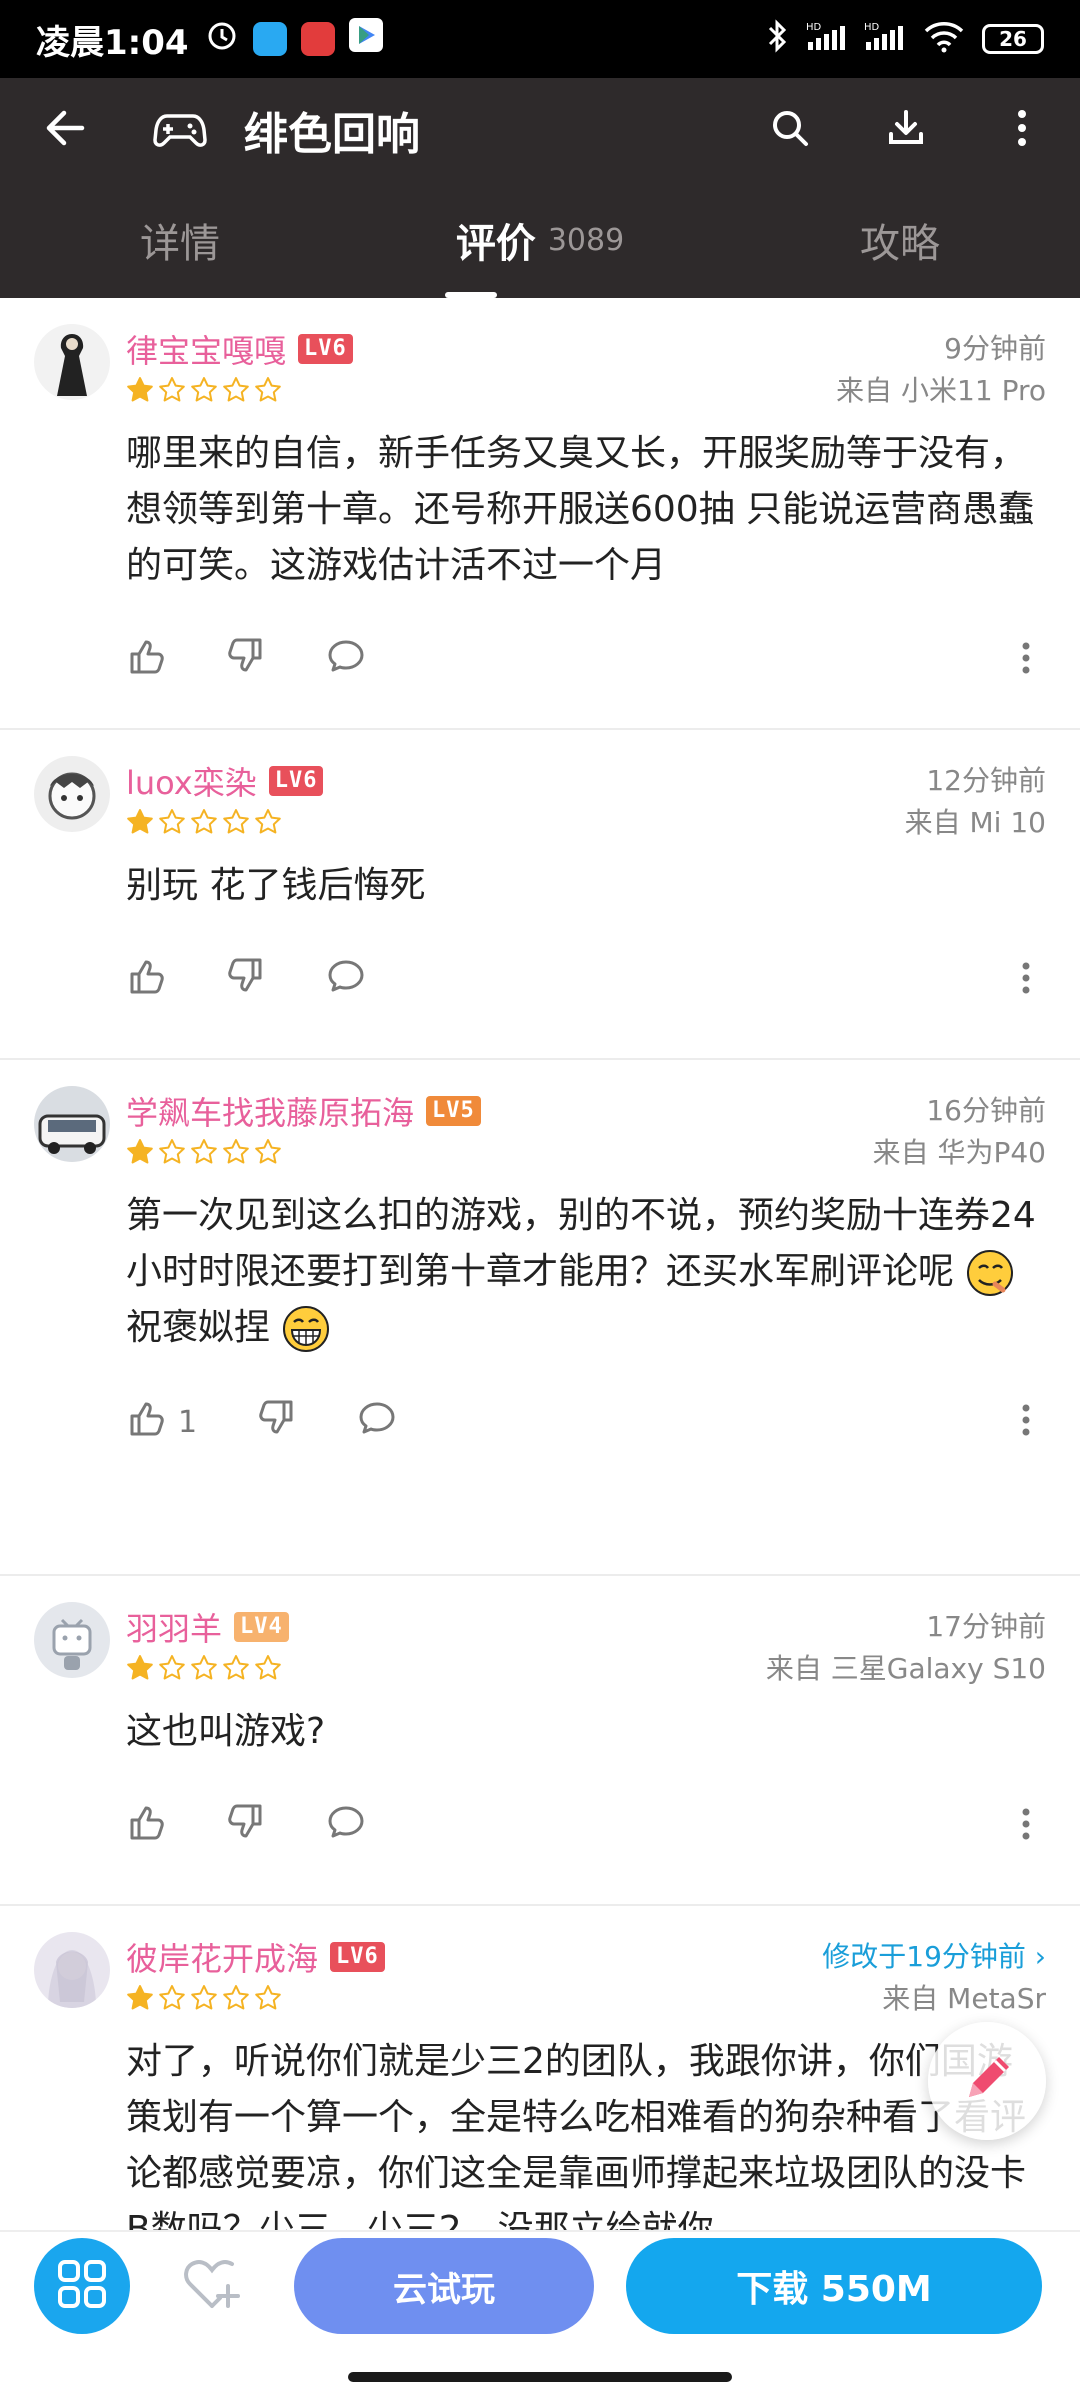  I want to click on username-text: 彼岸花开成海, so click(222, 1959).